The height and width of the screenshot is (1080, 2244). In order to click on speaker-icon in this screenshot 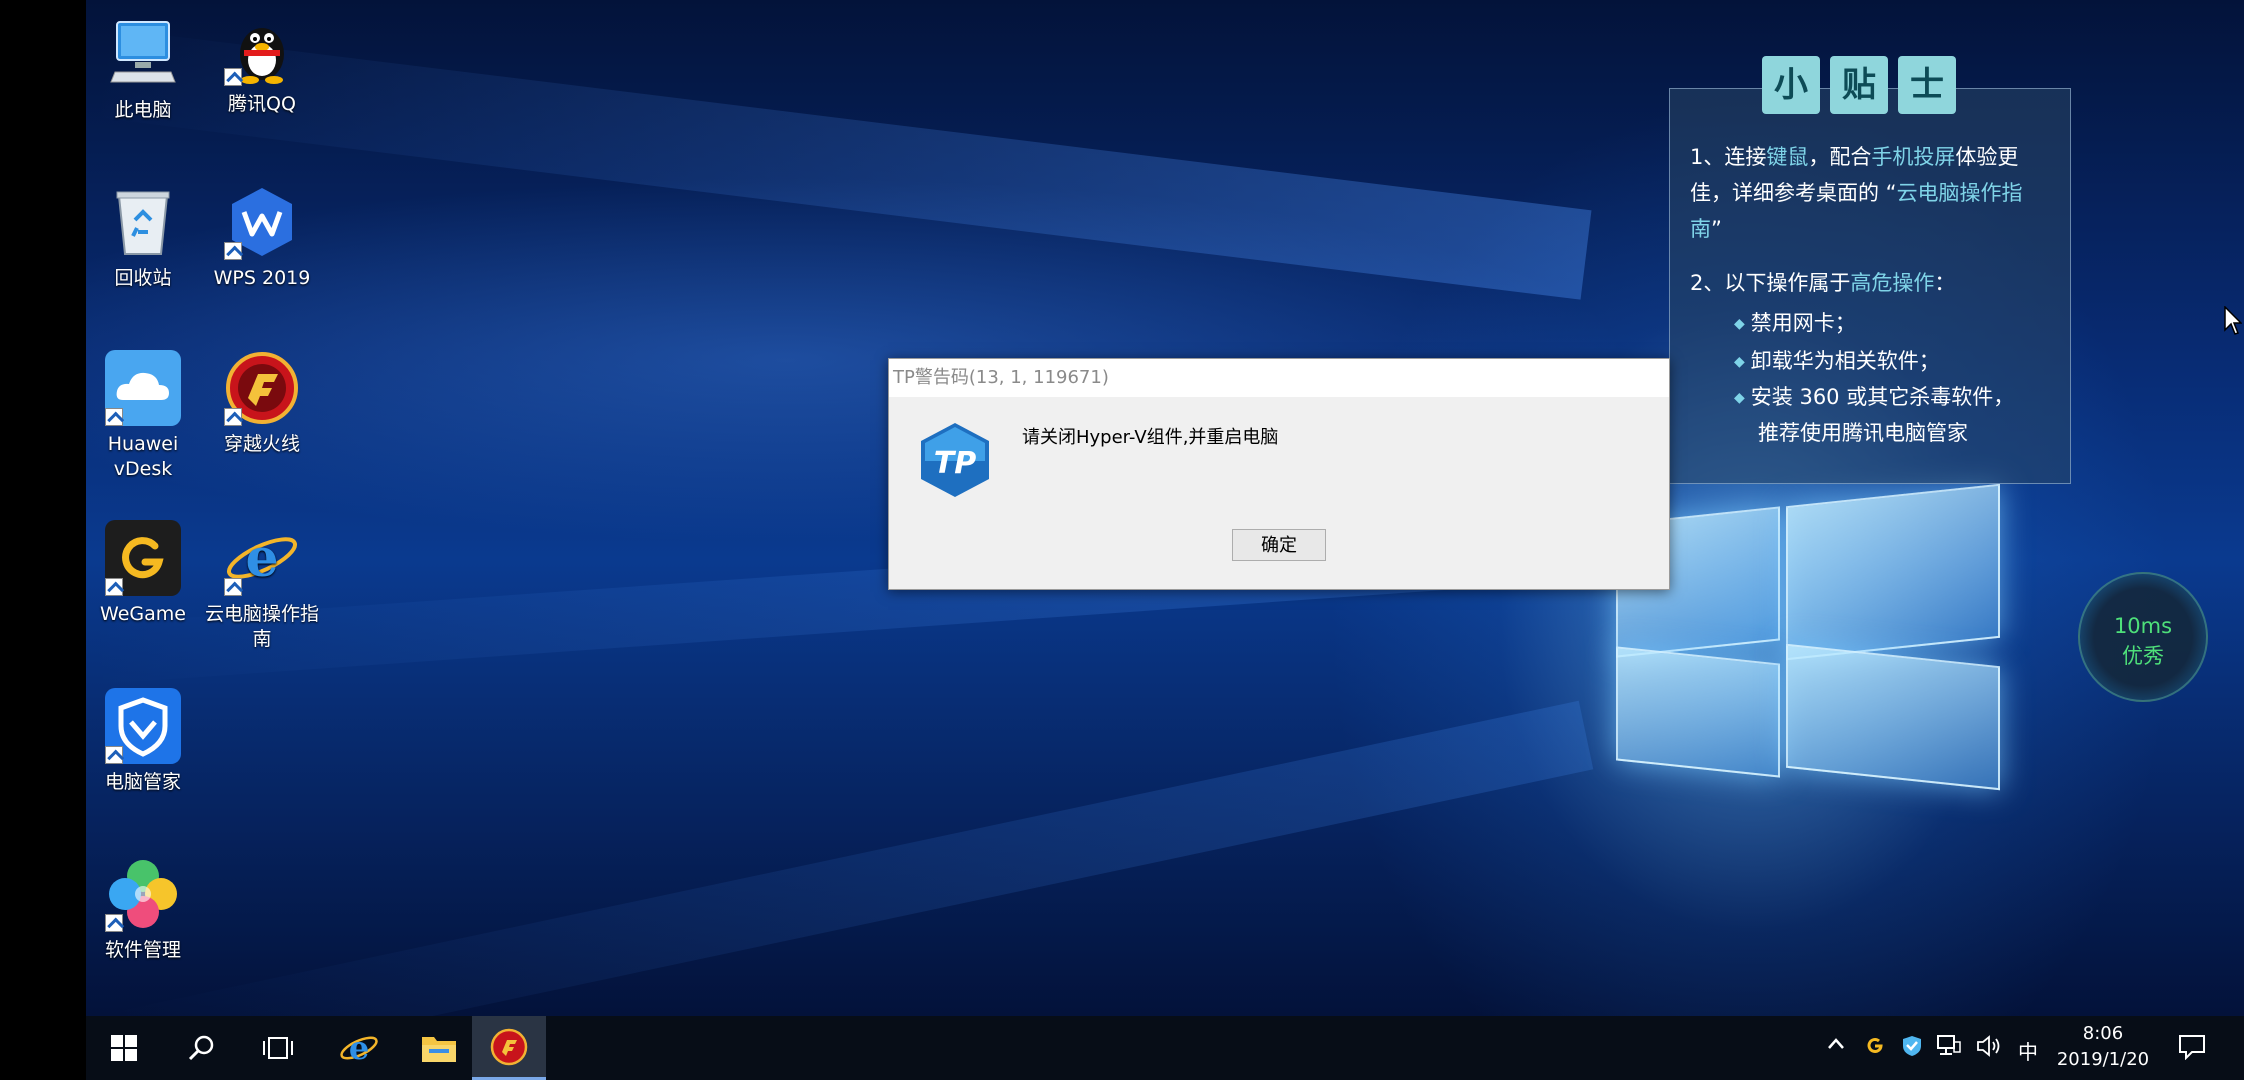, I will do `click(1988, 1046)`.